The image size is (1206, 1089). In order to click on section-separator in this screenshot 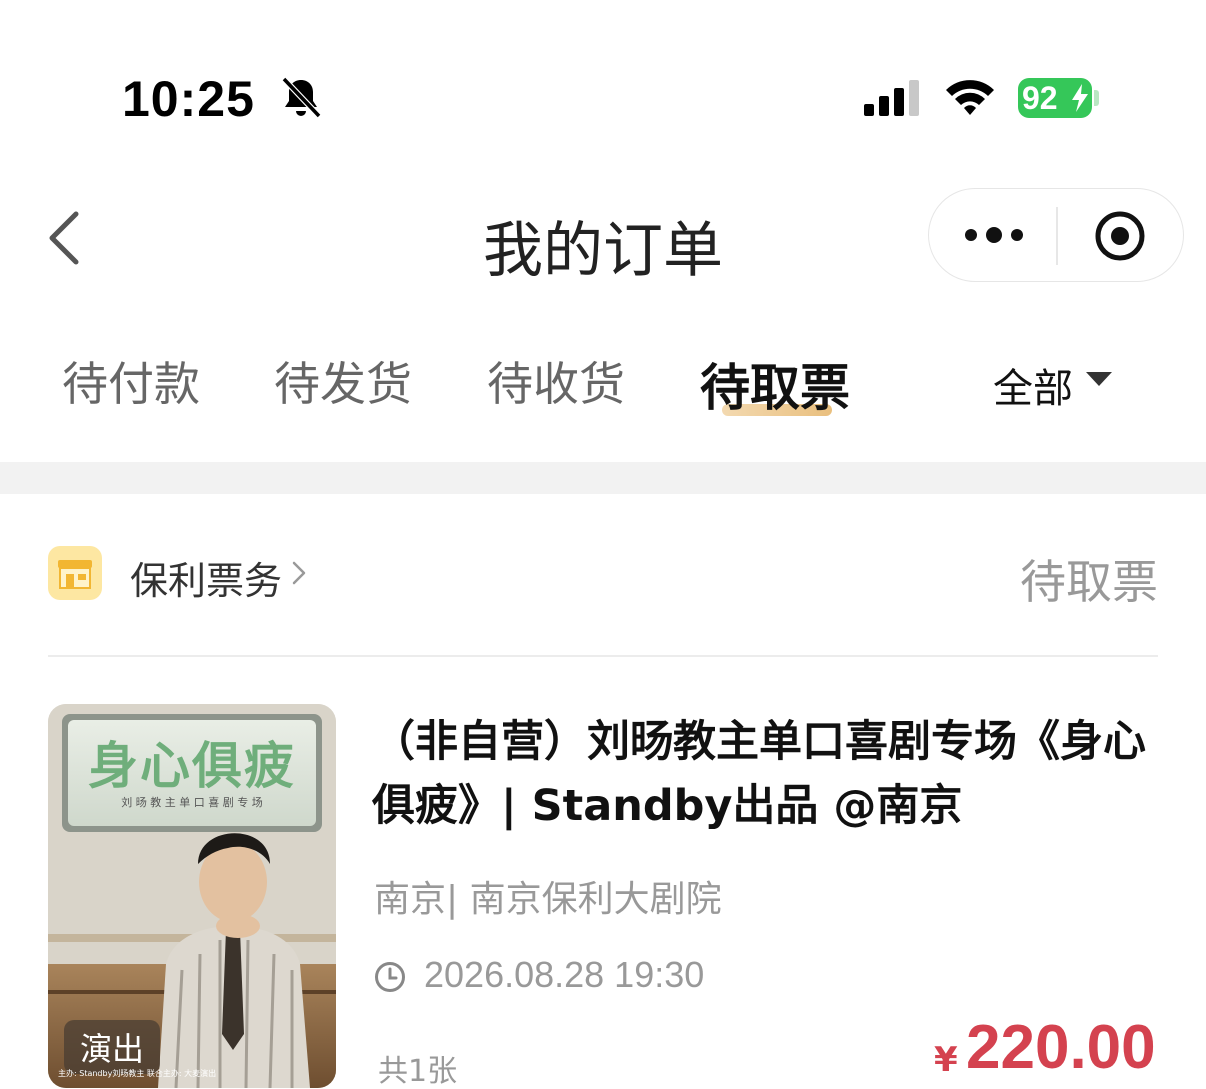, I will do `click(603, 478)`.